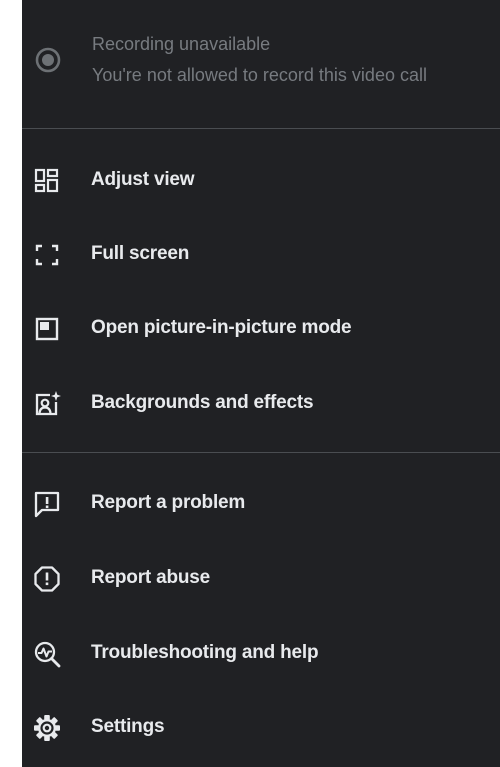  Describe the element at coordinates (140, 253) in the screenshot. I see `full-screen-label: Full screen` at that location.